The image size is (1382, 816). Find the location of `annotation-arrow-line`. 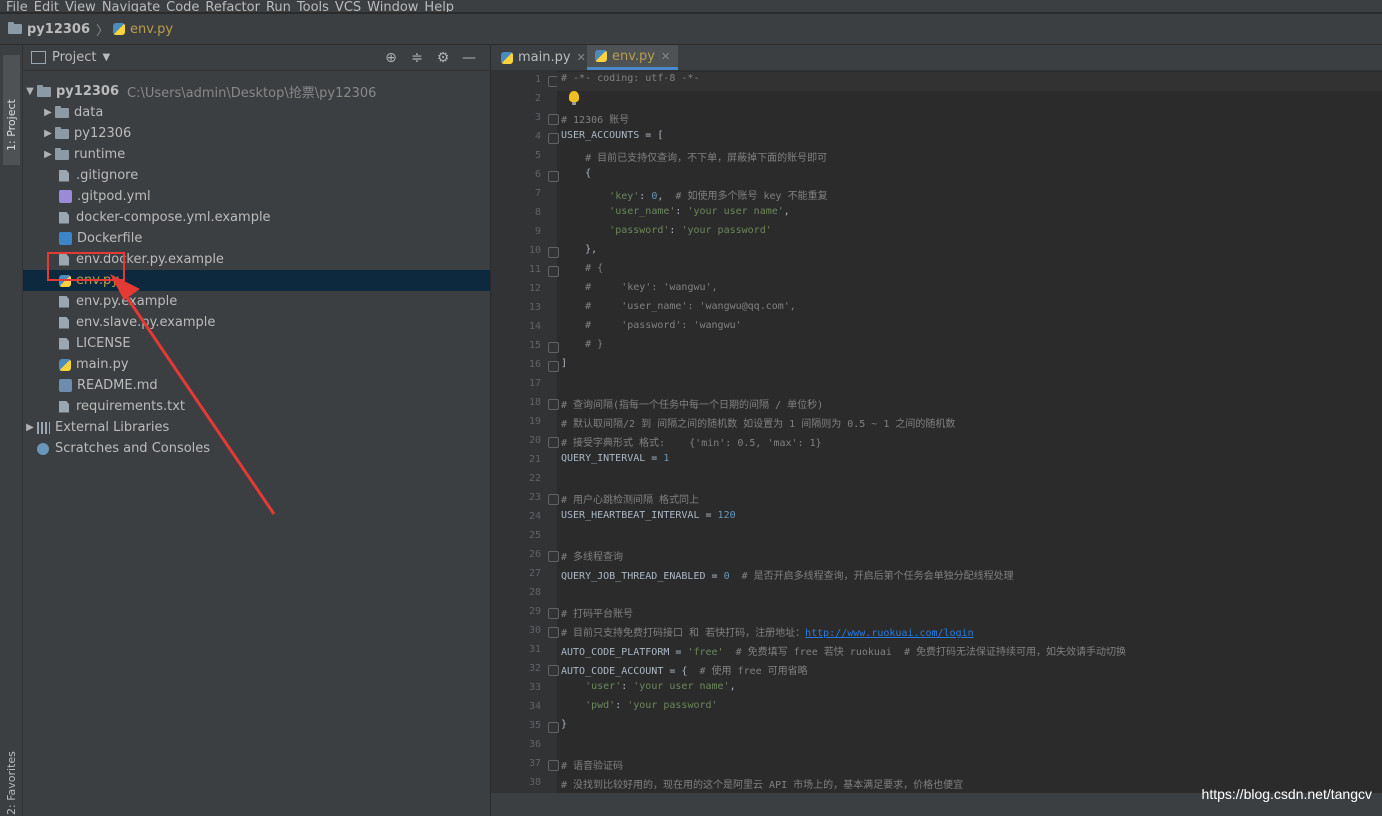

annotation-arrow-line is located at coordinates (198, 402).